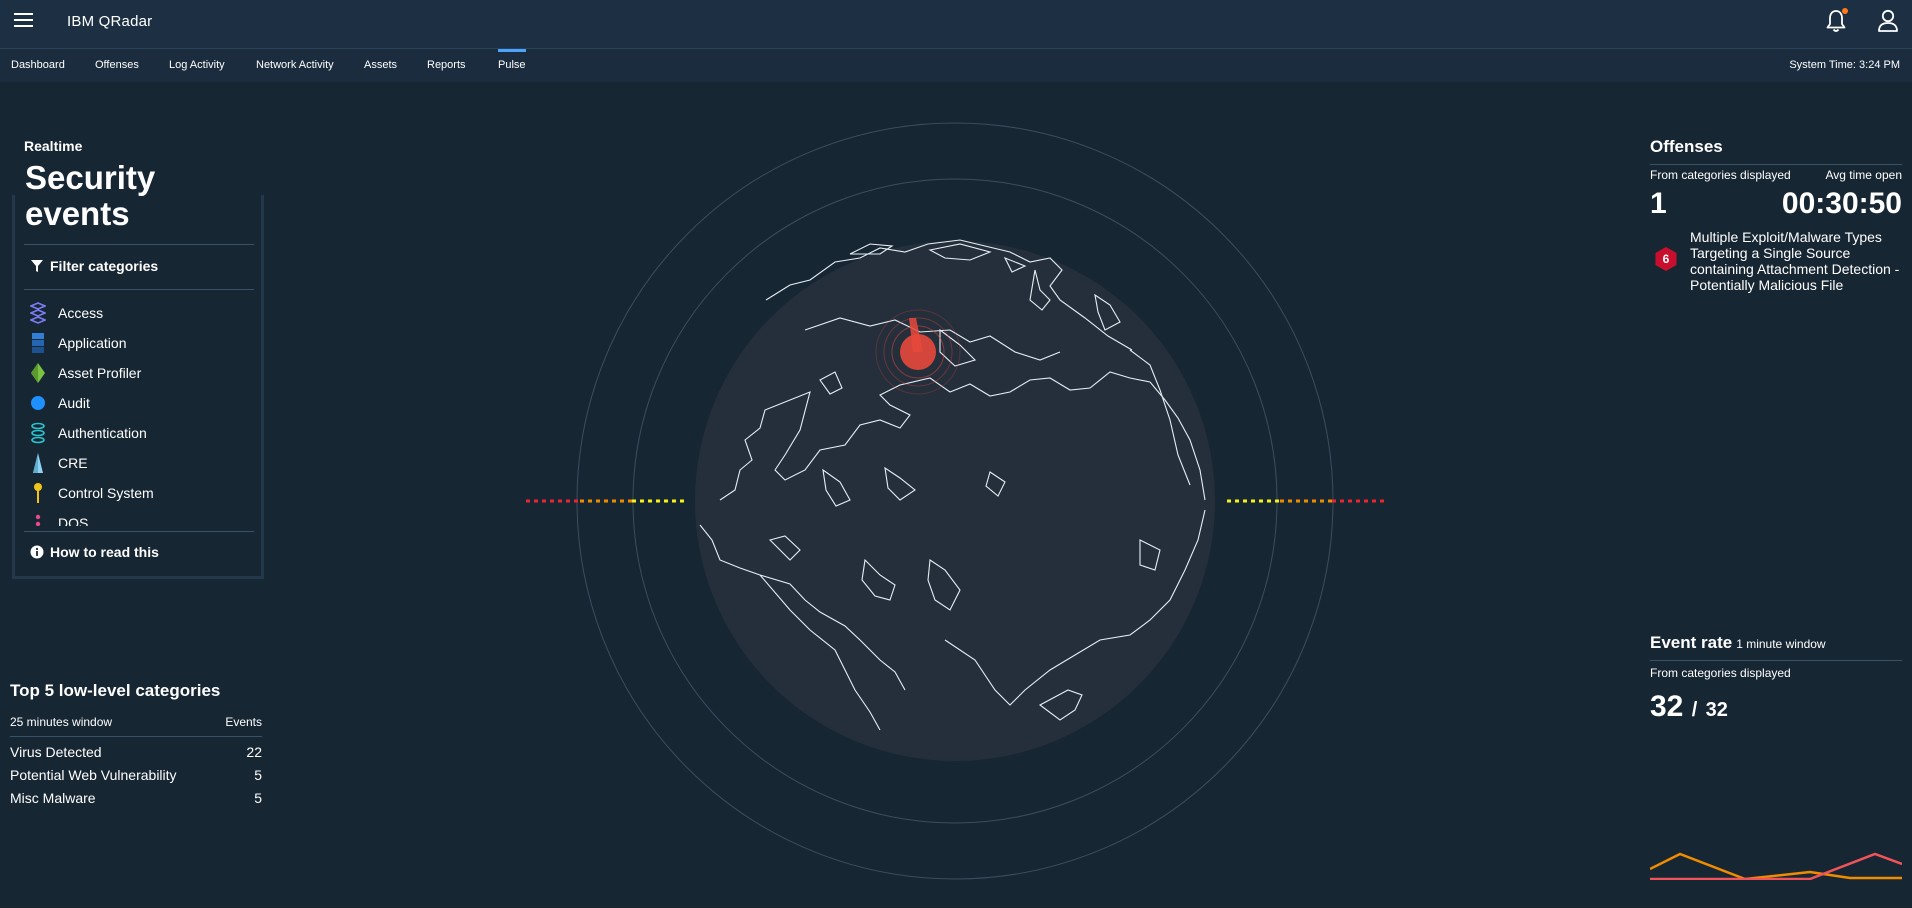 This screenshot has height=908, width=1912. What do you see at coordinates (92, 343) in the screenshot?
I see `category-label: Application` at bounding box center [92, 343].